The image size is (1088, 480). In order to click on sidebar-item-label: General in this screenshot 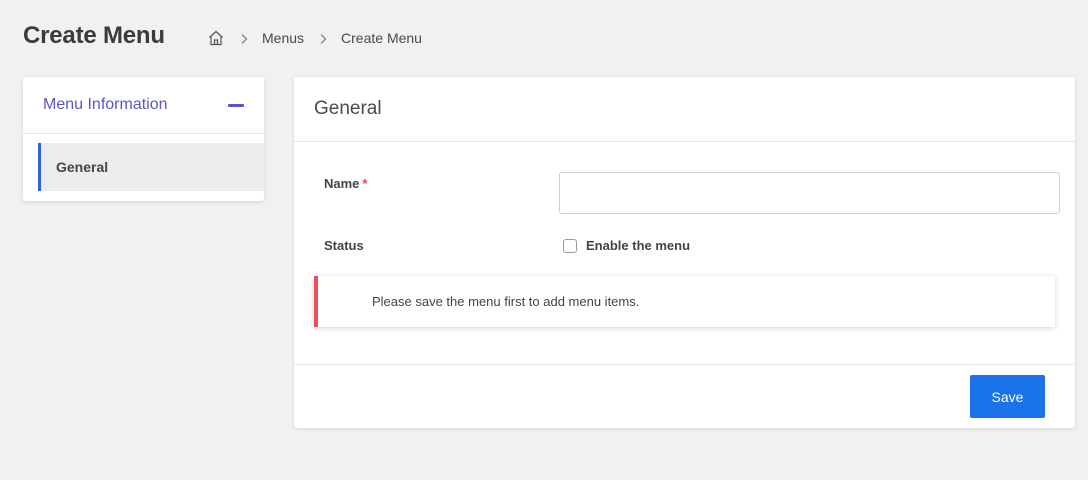, I will do `click(82, 167)`.